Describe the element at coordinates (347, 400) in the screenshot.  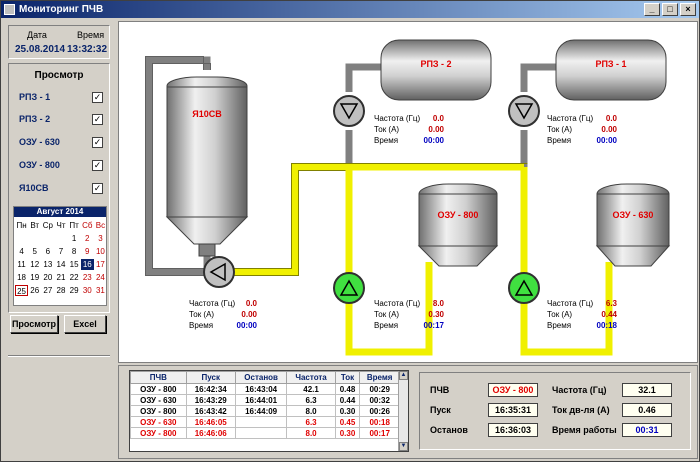
I see `cell: 0.44` at that location.